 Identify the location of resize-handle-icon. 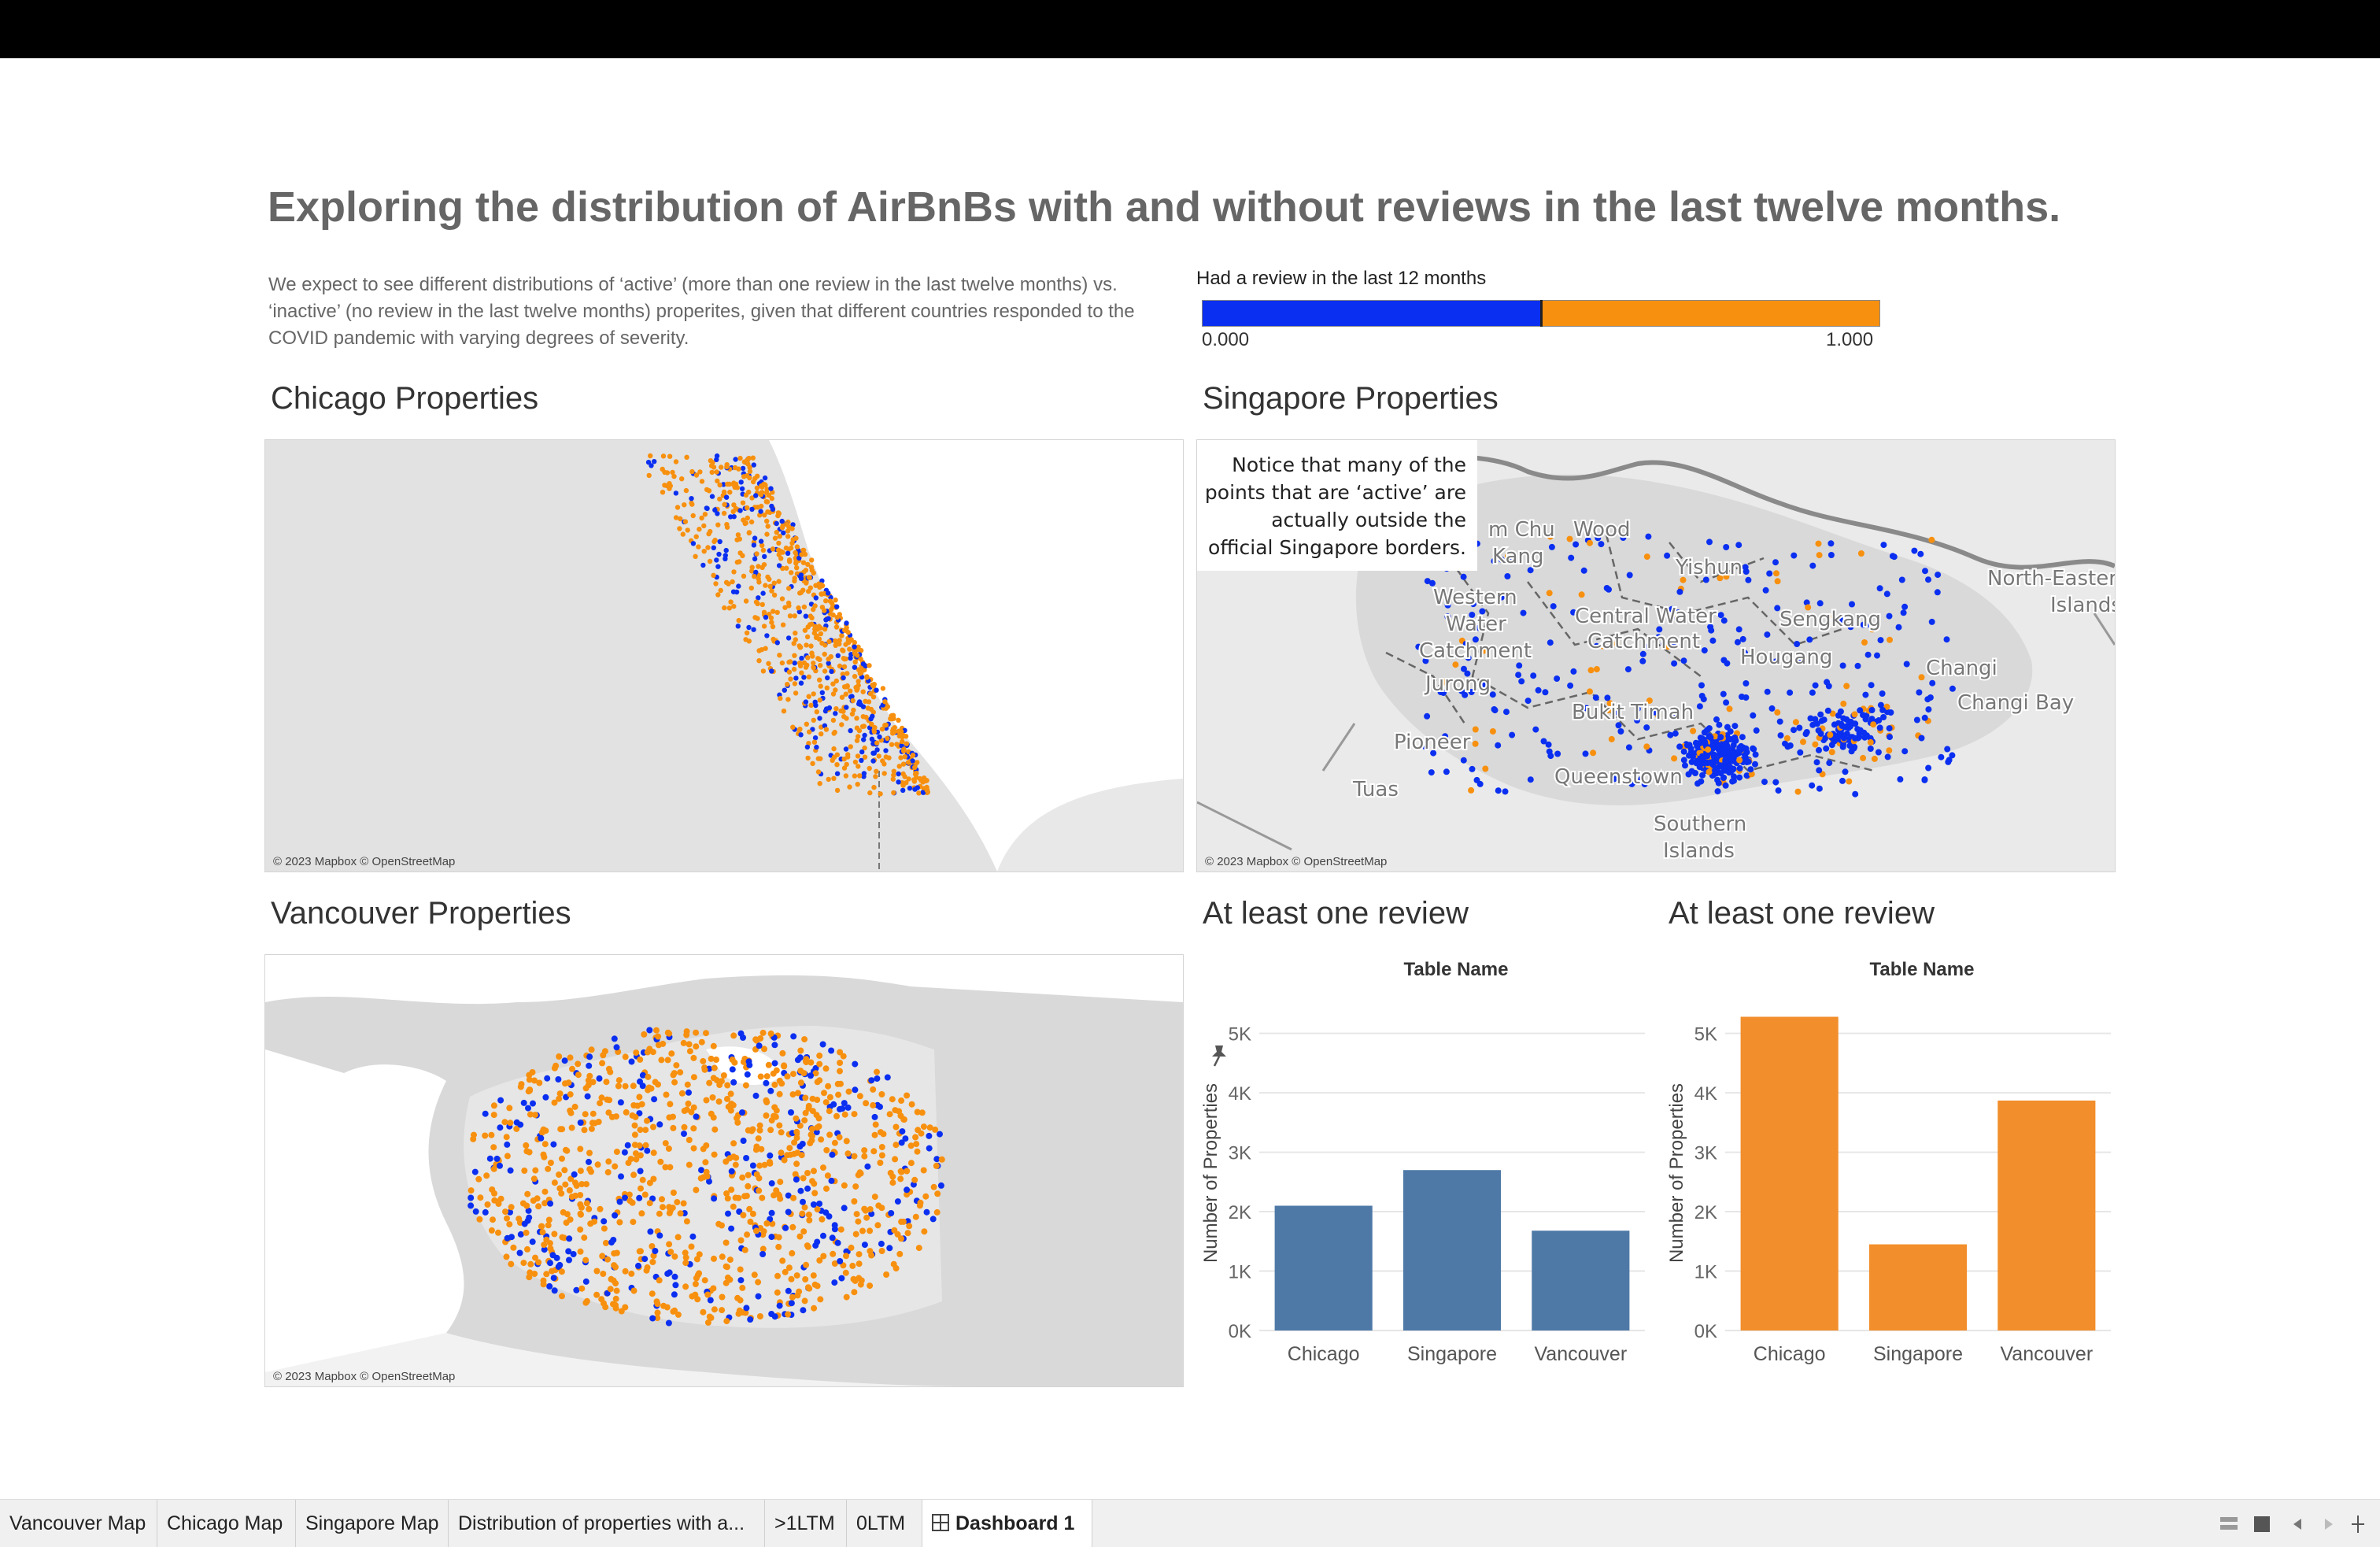
(2358, 1524).